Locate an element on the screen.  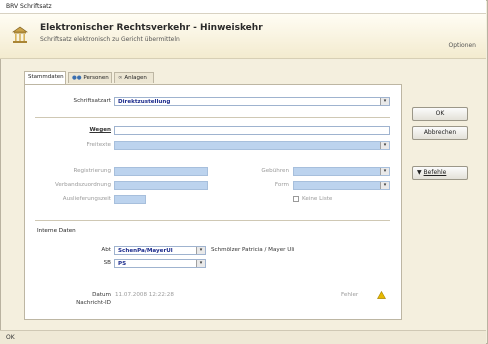
auslieferungszeit-label: Auslieferungszeit is located at coordinates (86, 199).